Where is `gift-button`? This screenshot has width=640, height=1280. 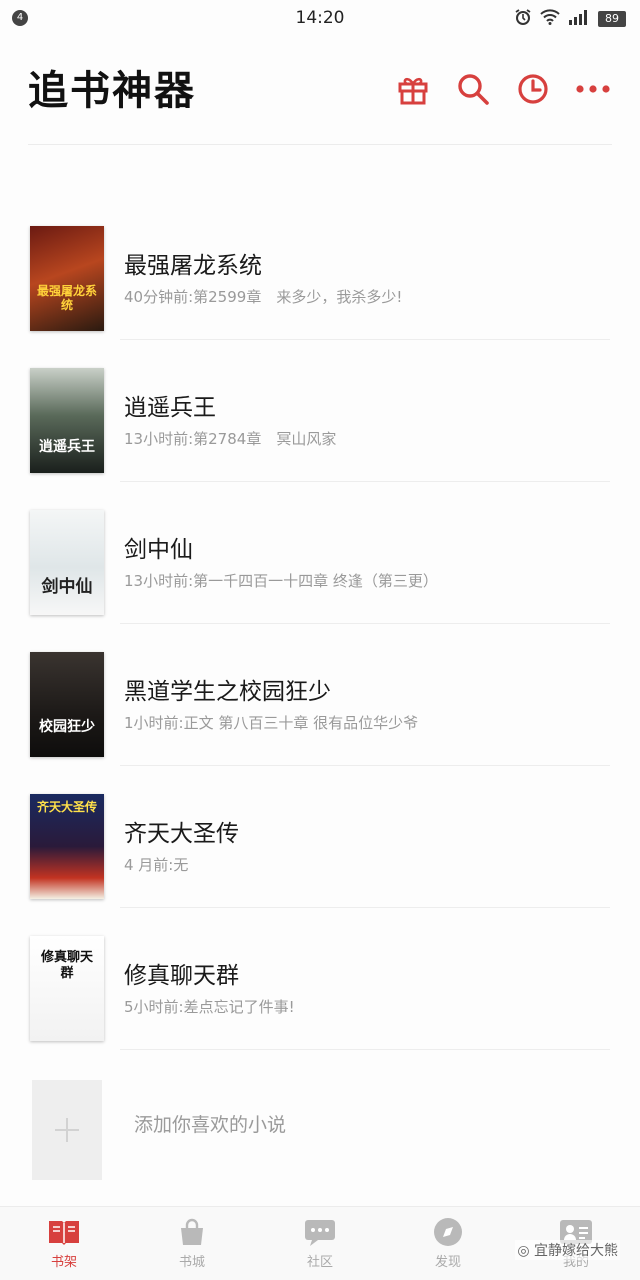
gift-button is located at coordinates (413, 89).